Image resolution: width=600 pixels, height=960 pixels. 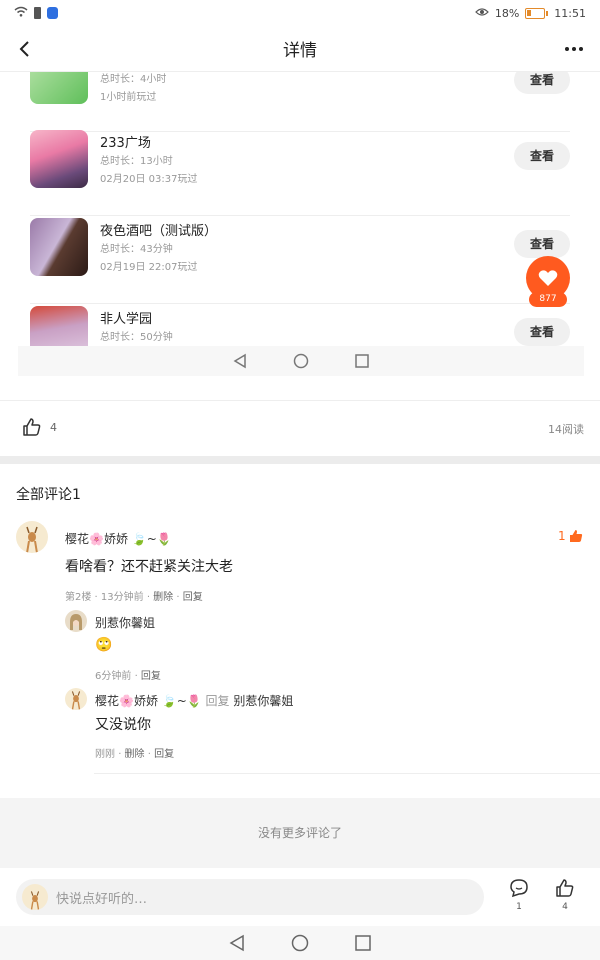 I want to click on reply-meta: 刚刚 · 删除 · 回复, so click(x=134, y=752).